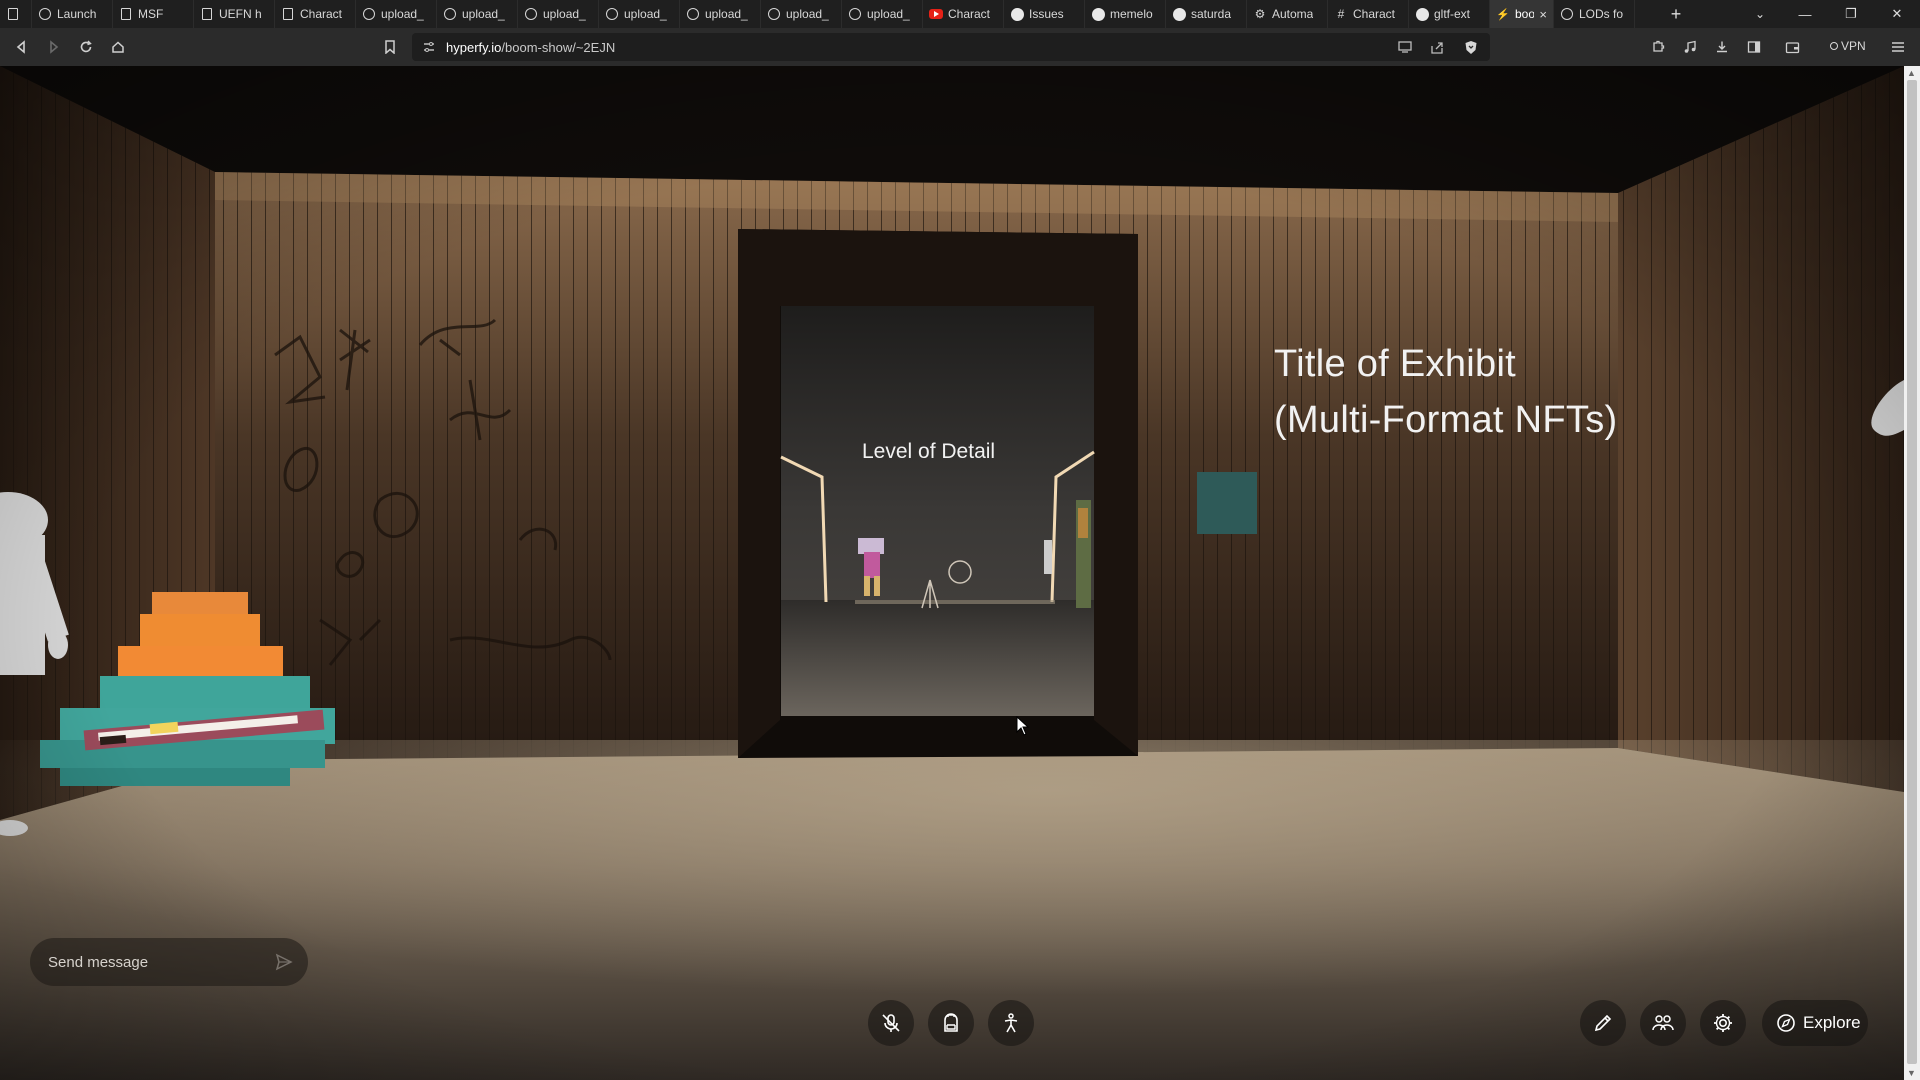  What do you see at coordinates (1044, 14) in the screenshot?
I see `browser-tab: Issues` at bounding box center [1044, 14].